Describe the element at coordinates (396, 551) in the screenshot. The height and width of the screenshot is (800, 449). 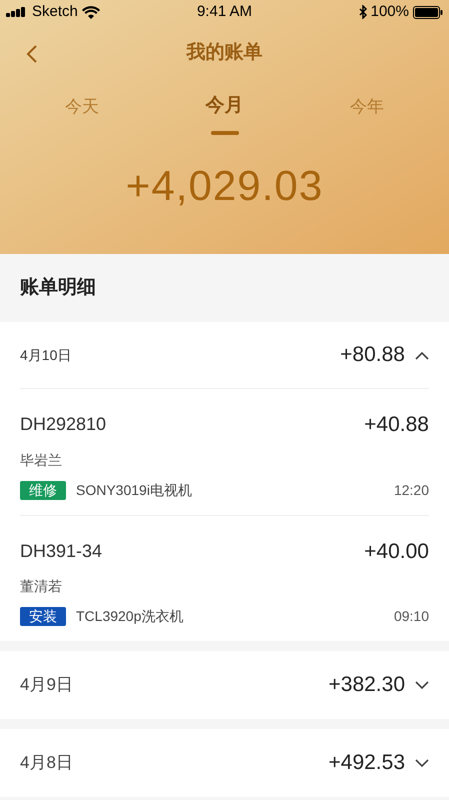
I see `order-amount: +40.00` at that location.